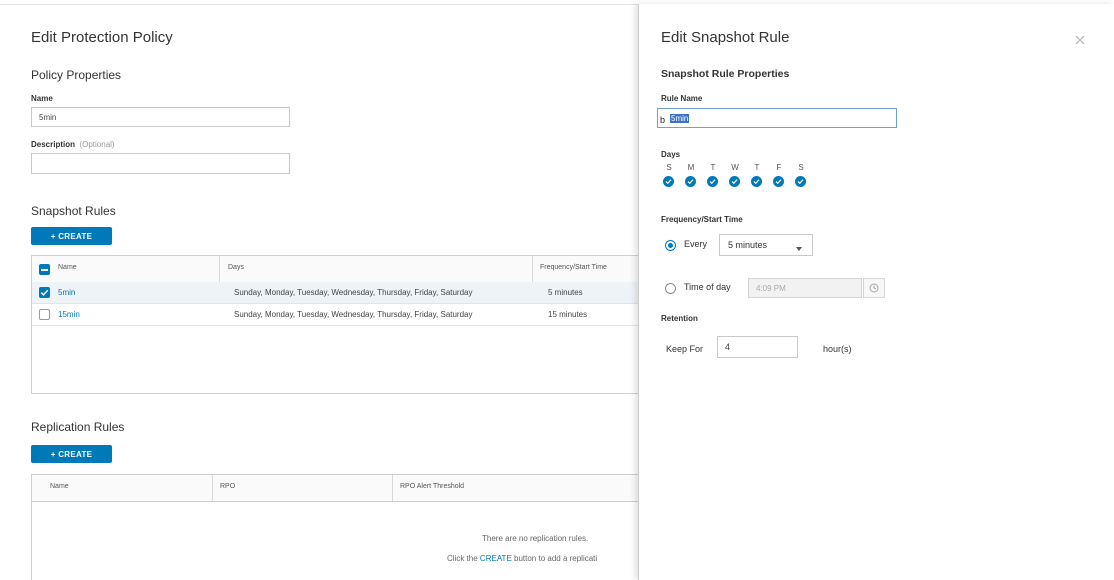 Image resolution: width=1114 pixels, height=580 pixels. Describe the element at coordinates (805, 288) in the screenshot. I see `time-of-day-input: 4:09 PM` at that location.